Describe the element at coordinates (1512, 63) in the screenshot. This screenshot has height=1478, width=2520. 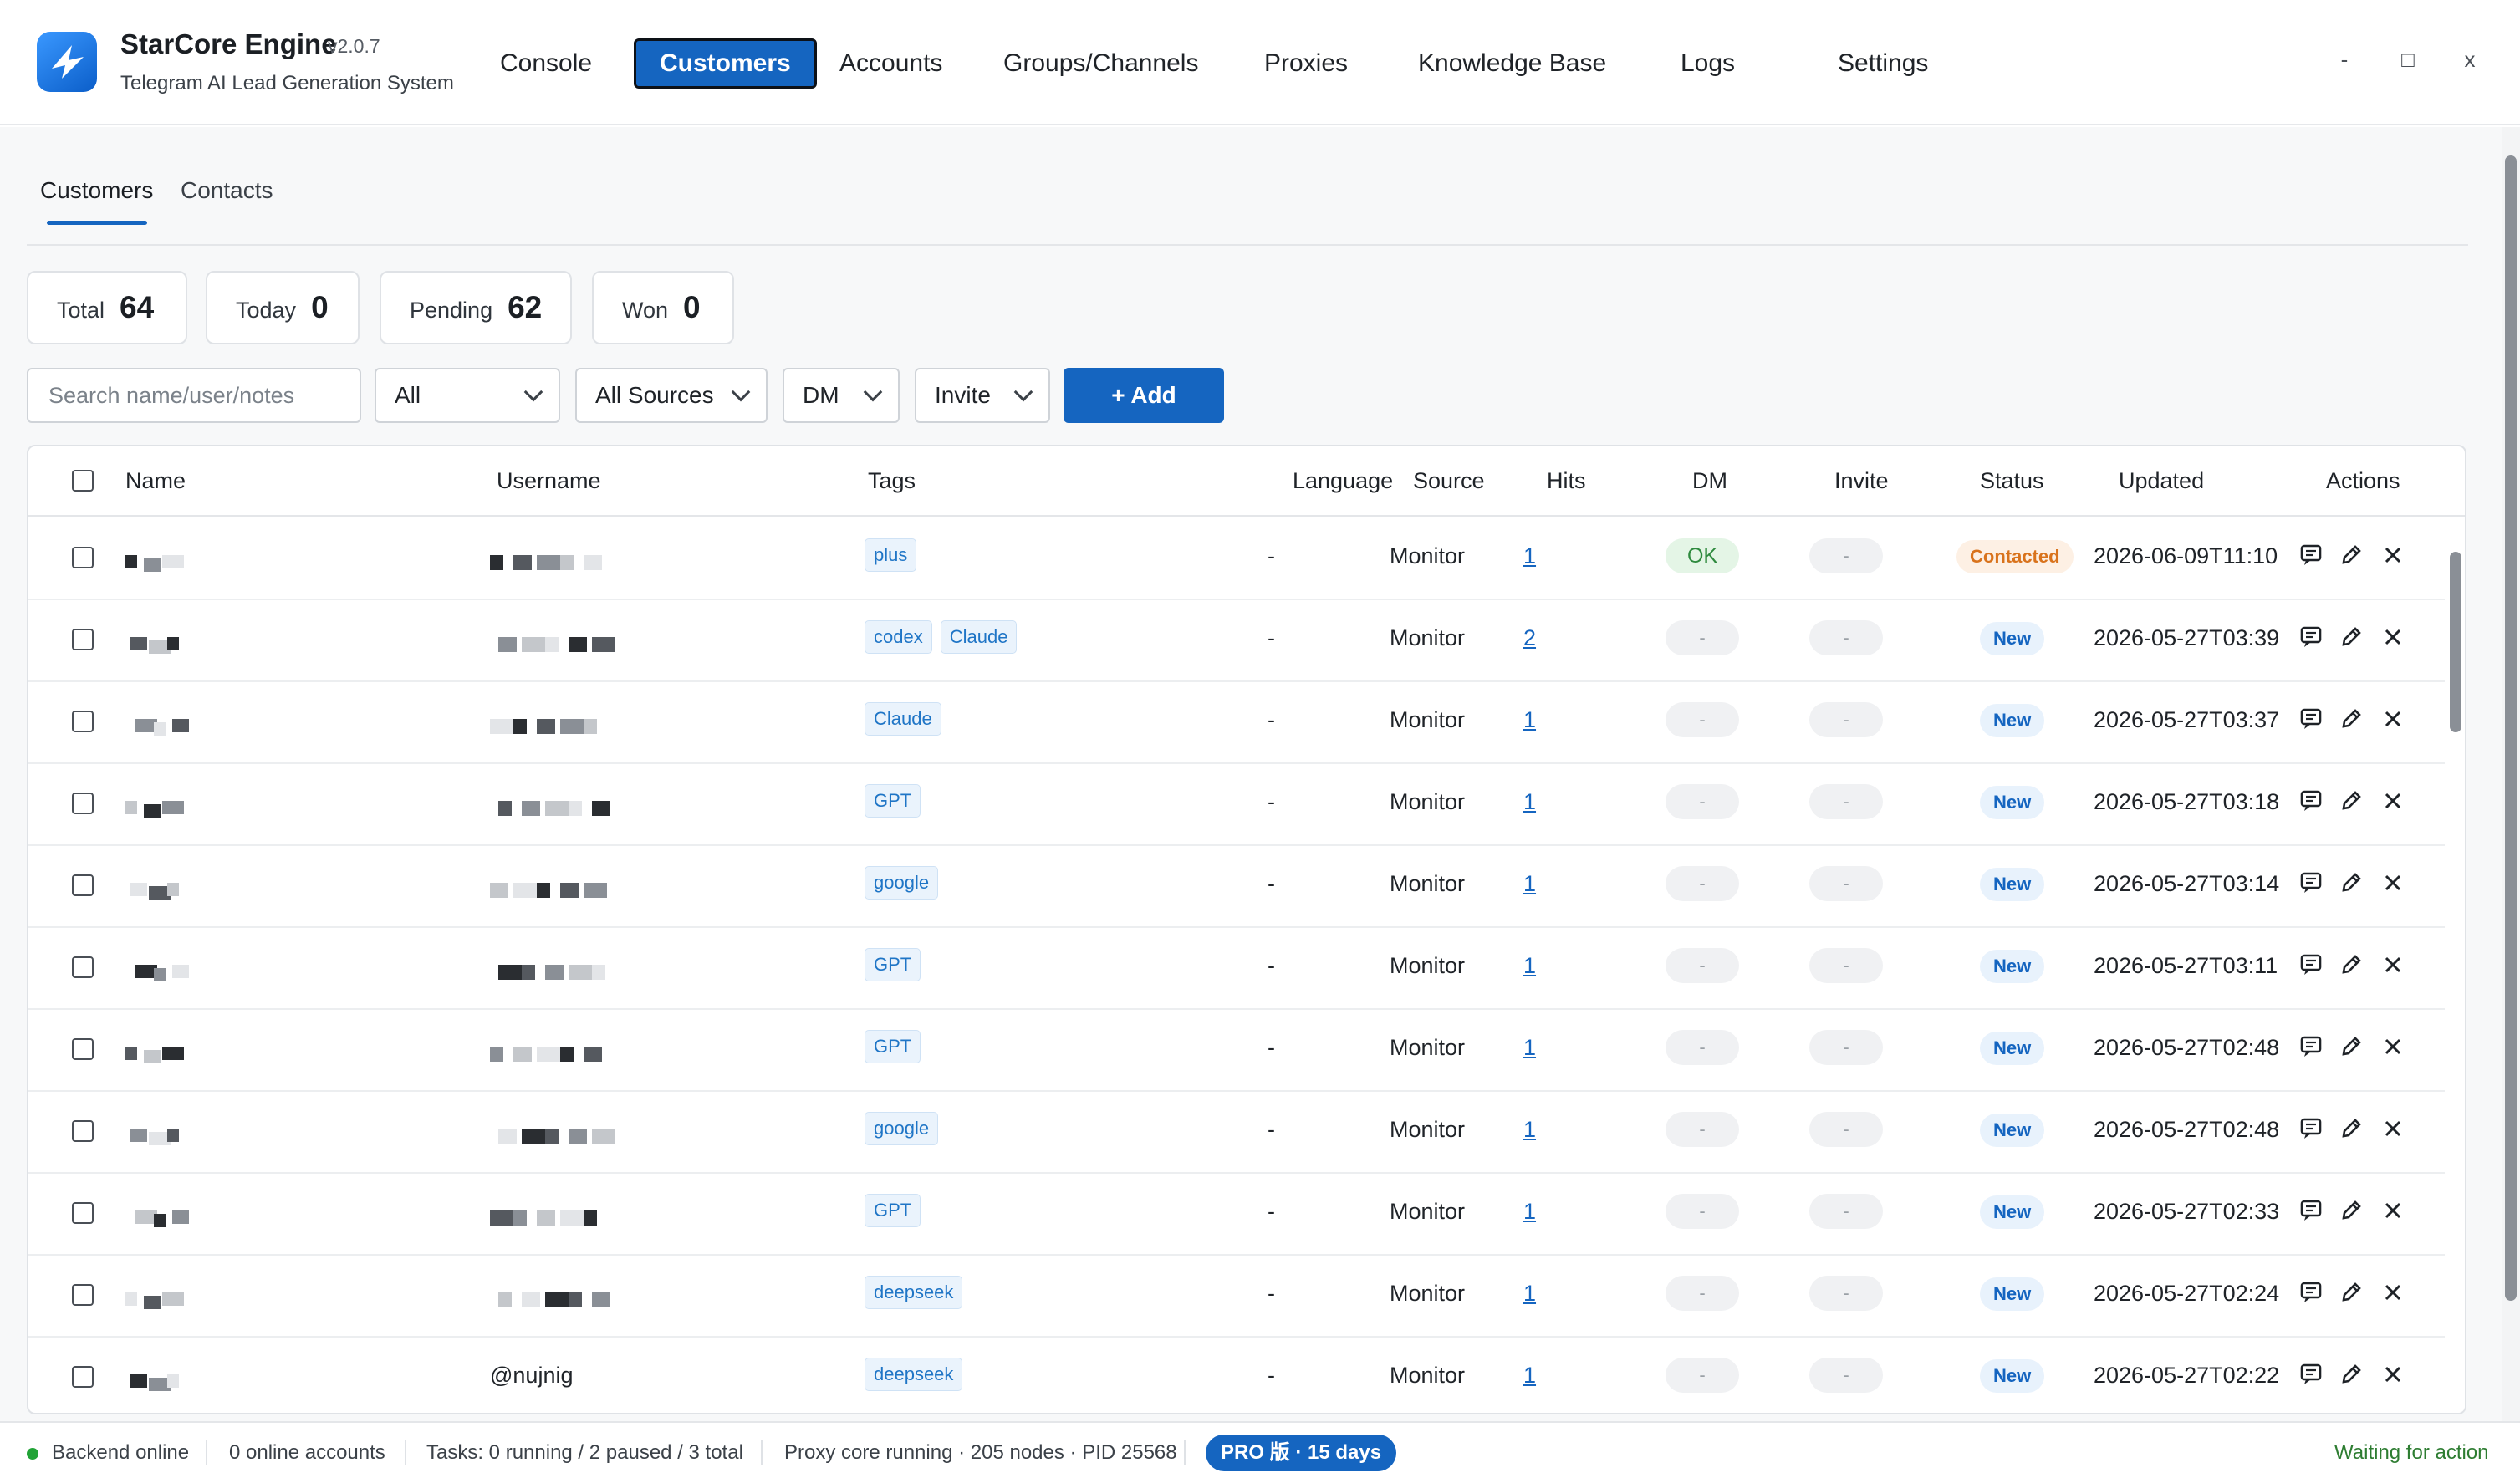
I see `nav-knowledge-base: Knowledge Base` at that location.